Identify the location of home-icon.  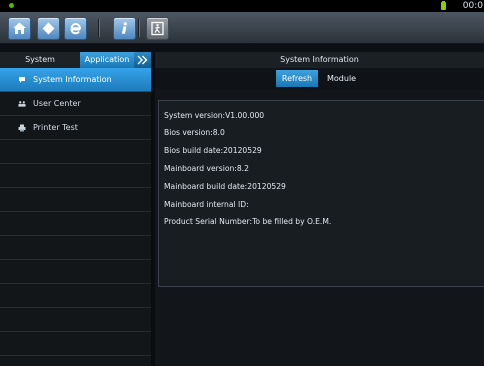
(19, 28).